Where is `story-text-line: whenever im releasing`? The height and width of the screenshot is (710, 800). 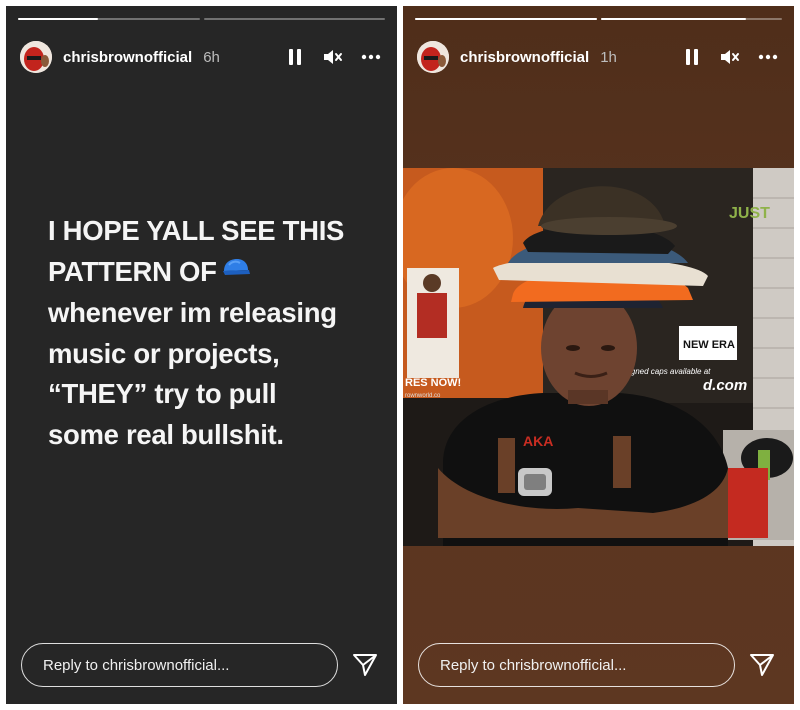
story-text-line: whenever im releasing is located at coordinates (192, 313).